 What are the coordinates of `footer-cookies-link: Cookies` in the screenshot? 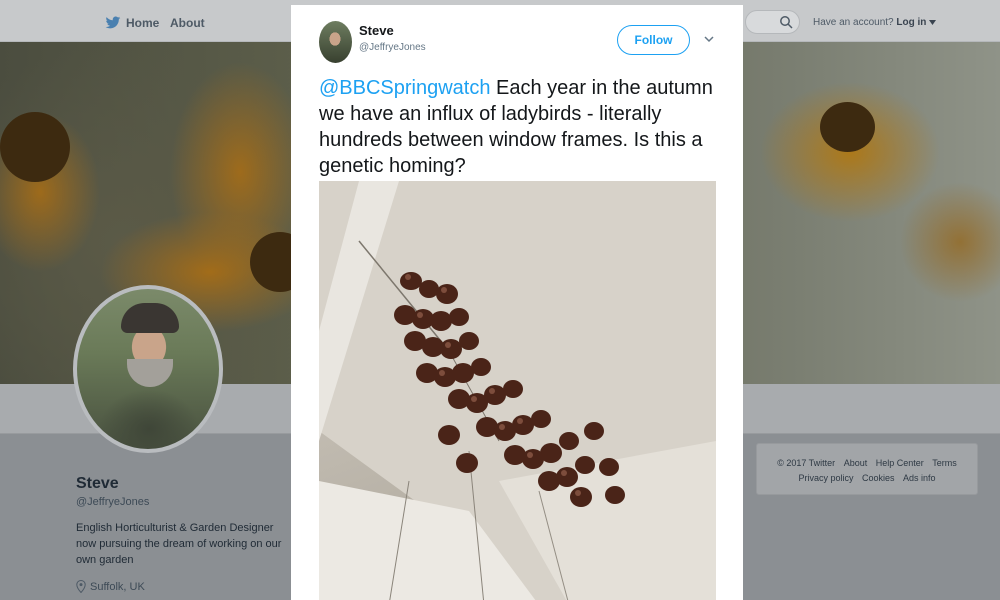 It's located at (878, 478).